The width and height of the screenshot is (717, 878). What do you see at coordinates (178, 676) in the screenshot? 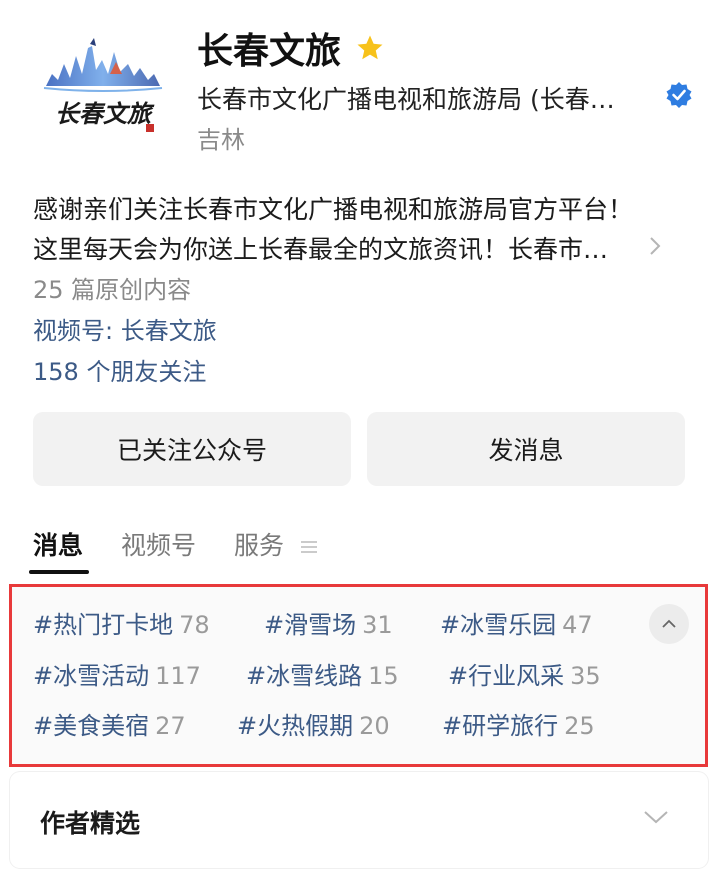
I see `topic-tag-count: 117` at bounding box center [178, 676].